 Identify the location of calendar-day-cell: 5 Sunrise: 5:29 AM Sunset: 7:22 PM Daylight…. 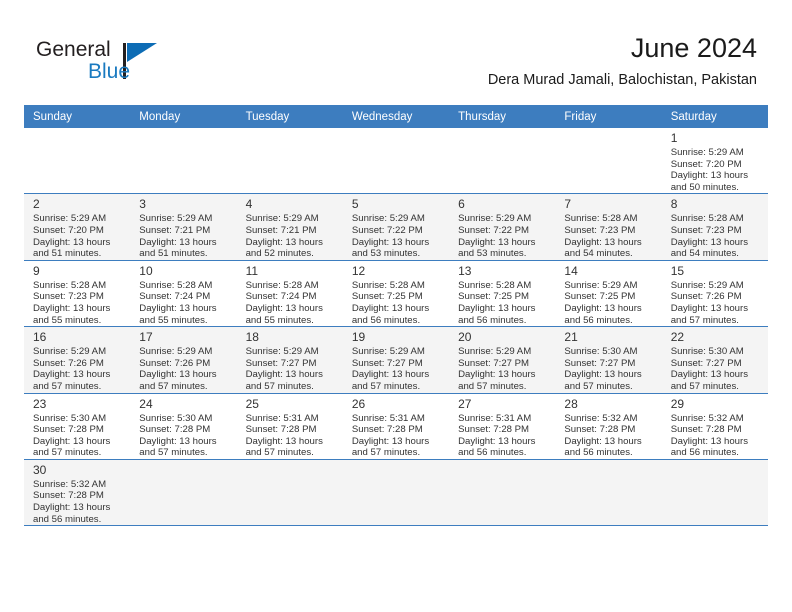
(396, 227).